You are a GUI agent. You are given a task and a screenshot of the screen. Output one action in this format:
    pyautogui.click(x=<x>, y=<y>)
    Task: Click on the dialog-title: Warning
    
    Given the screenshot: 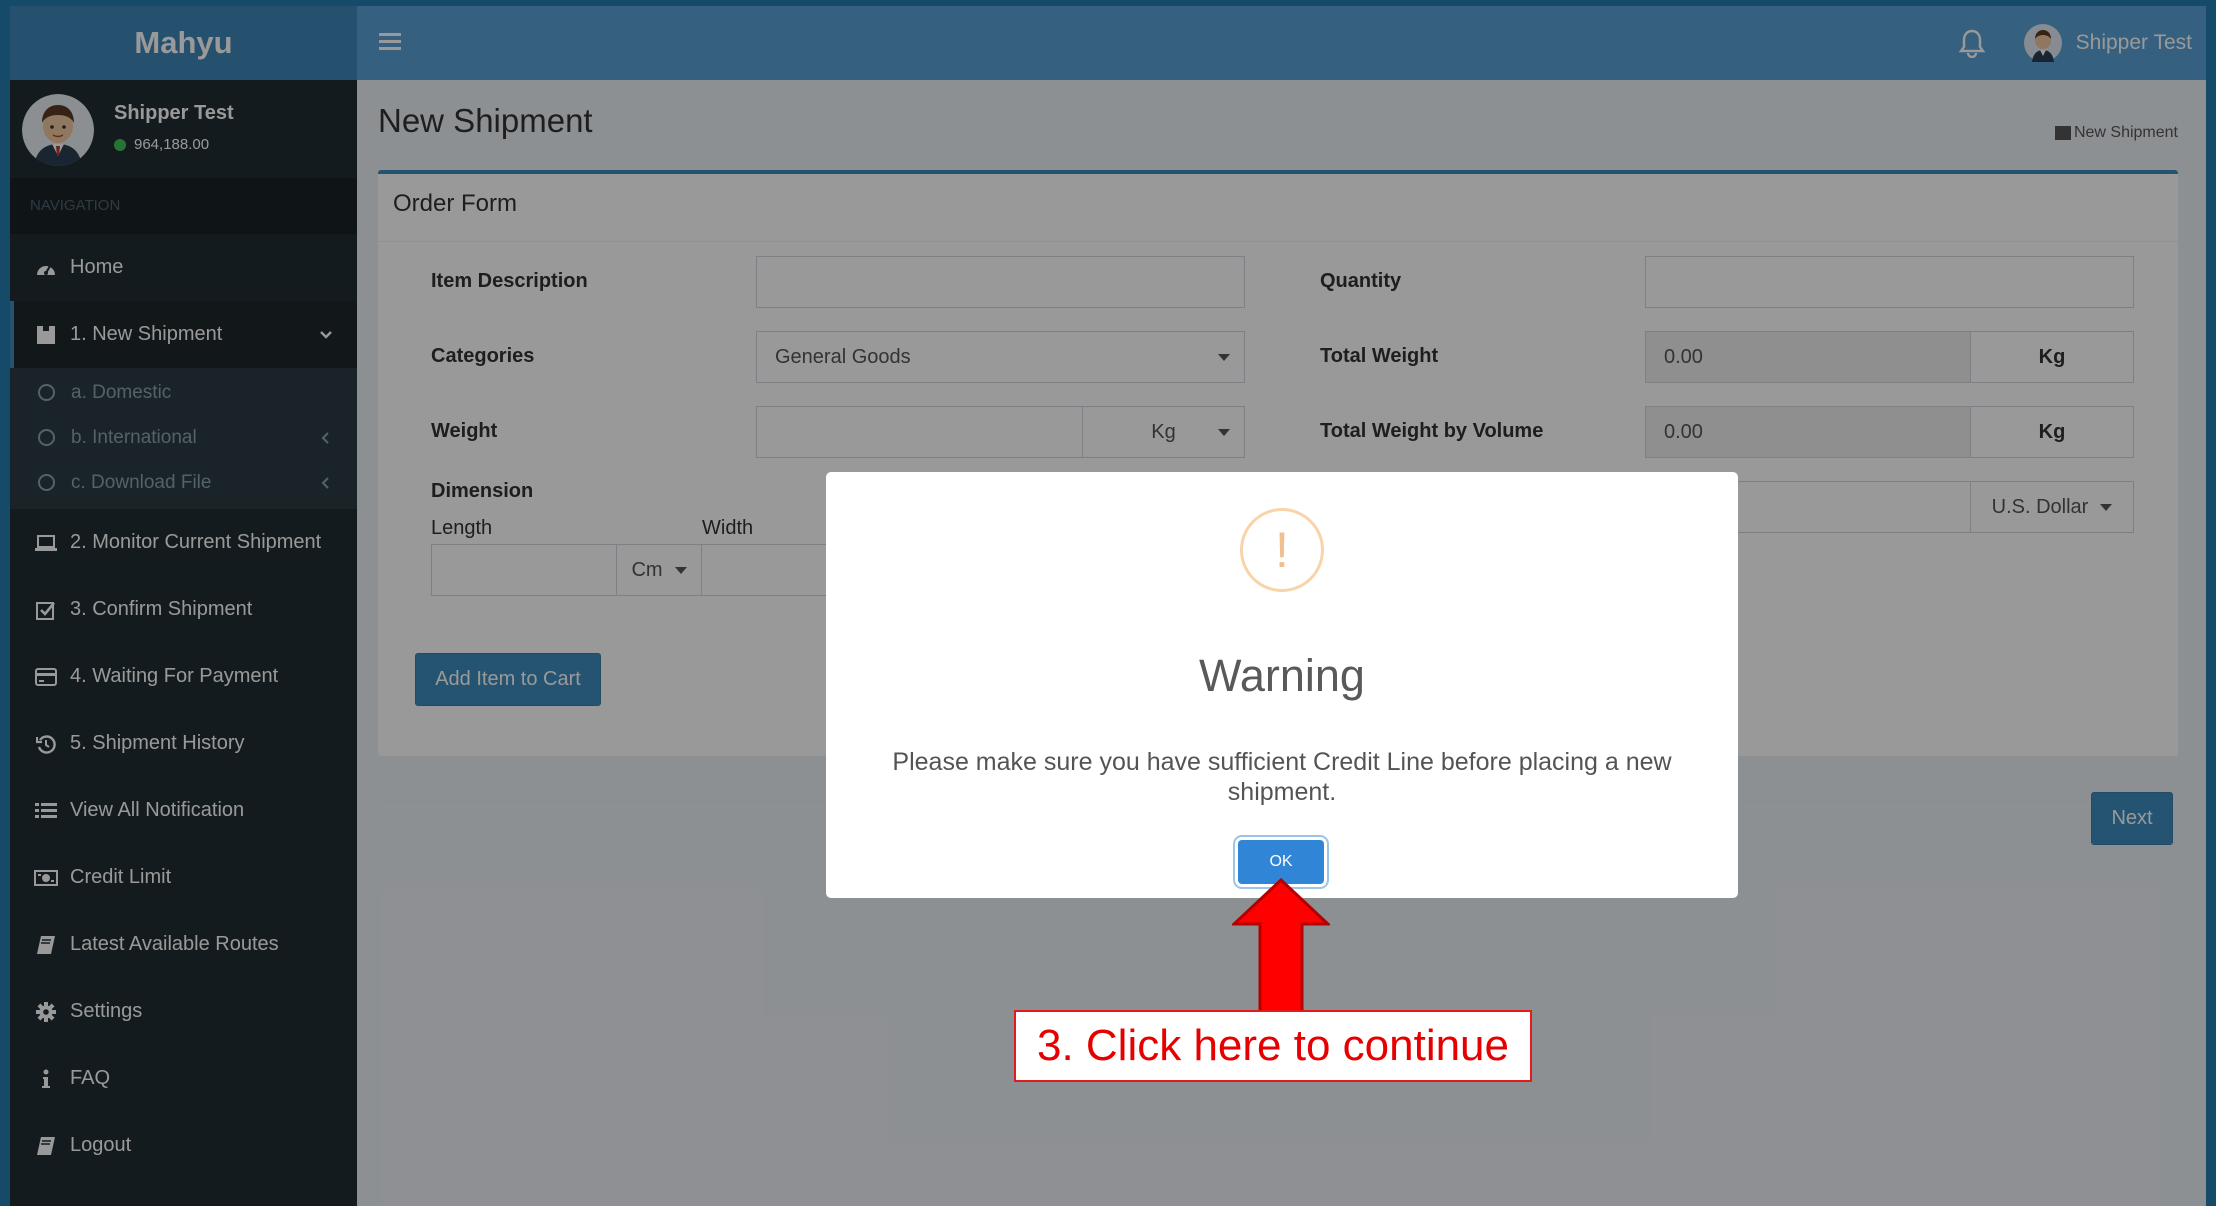 What is the action you would take?
    pyautogui.click(x=1282, y=675)
    